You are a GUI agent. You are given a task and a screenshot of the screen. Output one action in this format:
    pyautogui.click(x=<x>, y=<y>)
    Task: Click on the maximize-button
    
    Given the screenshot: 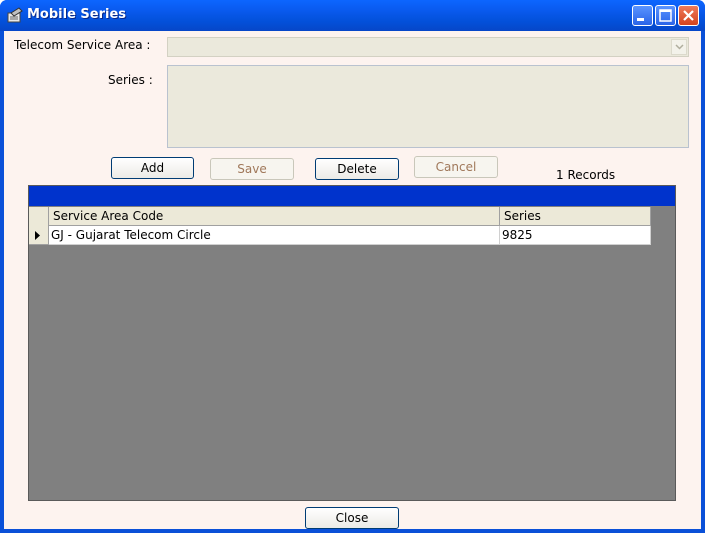 What is the action you would take?
    pyautogui.click(x=665, y=15)
    